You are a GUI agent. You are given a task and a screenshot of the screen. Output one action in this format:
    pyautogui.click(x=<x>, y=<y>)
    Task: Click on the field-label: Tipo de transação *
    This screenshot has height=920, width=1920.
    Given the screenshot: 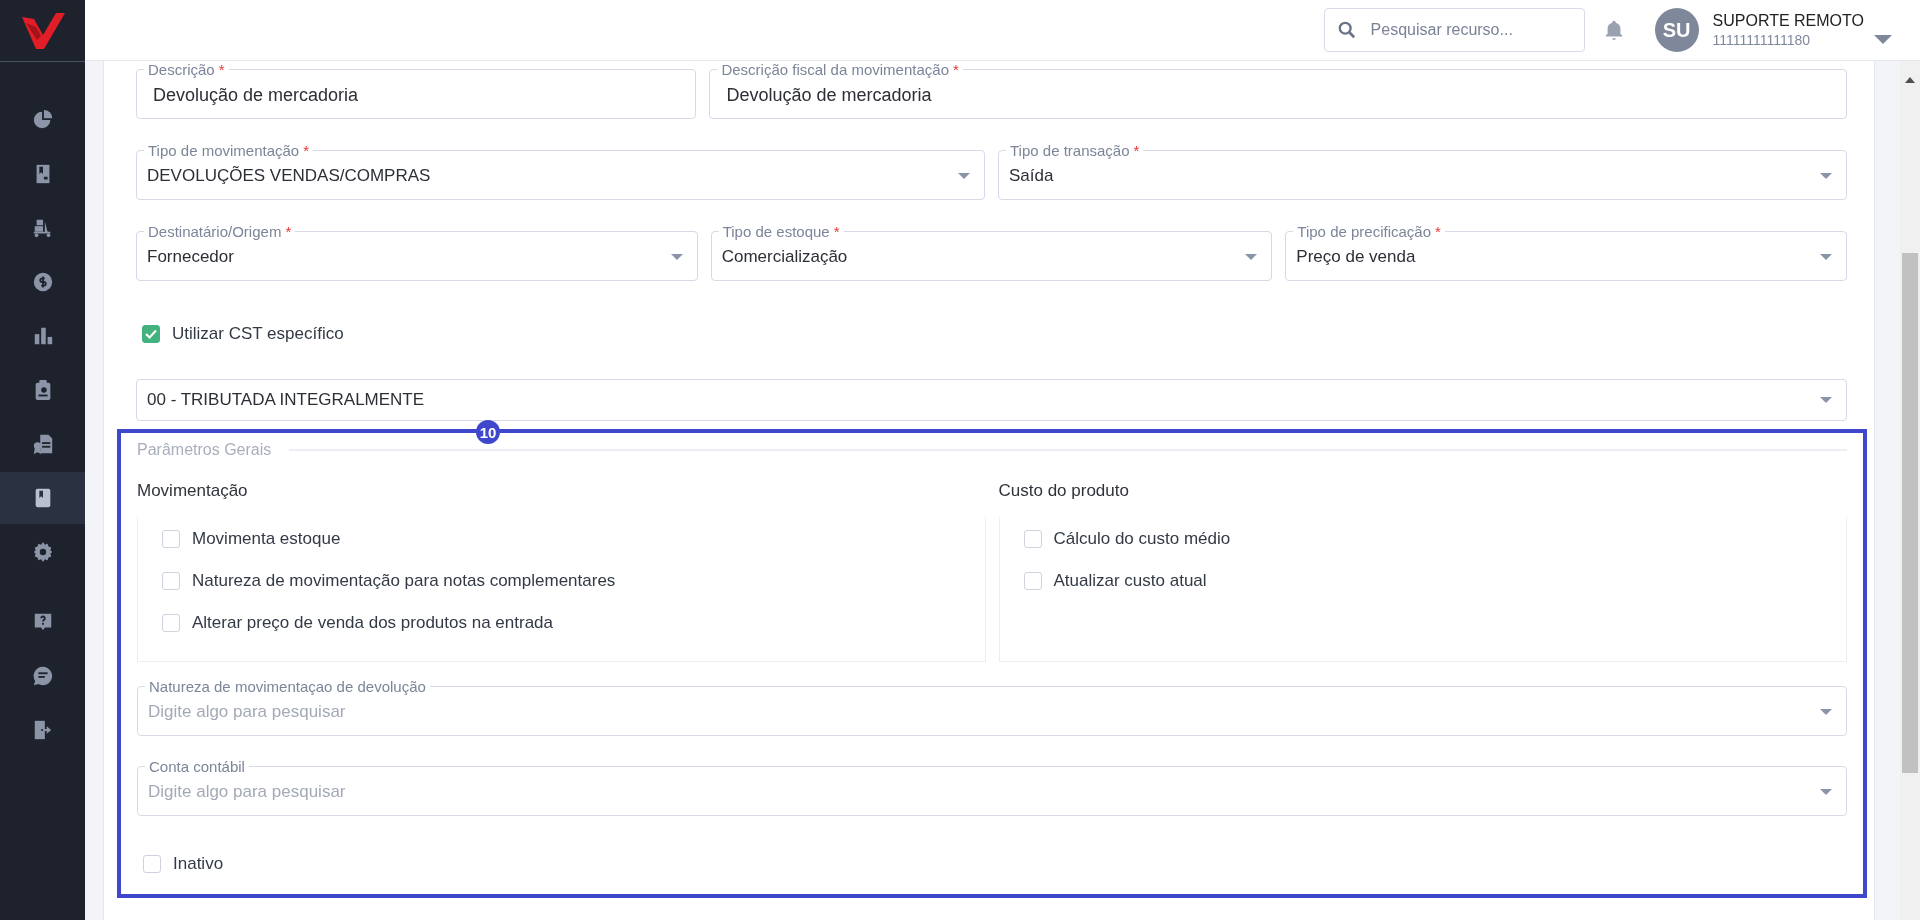 What is the action you would take?
    pyautogui.click(x=1075, y=150)
    